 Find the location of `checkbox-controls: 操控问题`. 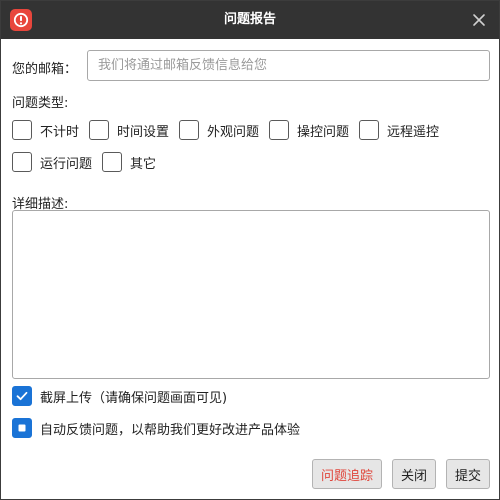

checkbox-controls: 操控问题 is located at coordinates (309, 130).